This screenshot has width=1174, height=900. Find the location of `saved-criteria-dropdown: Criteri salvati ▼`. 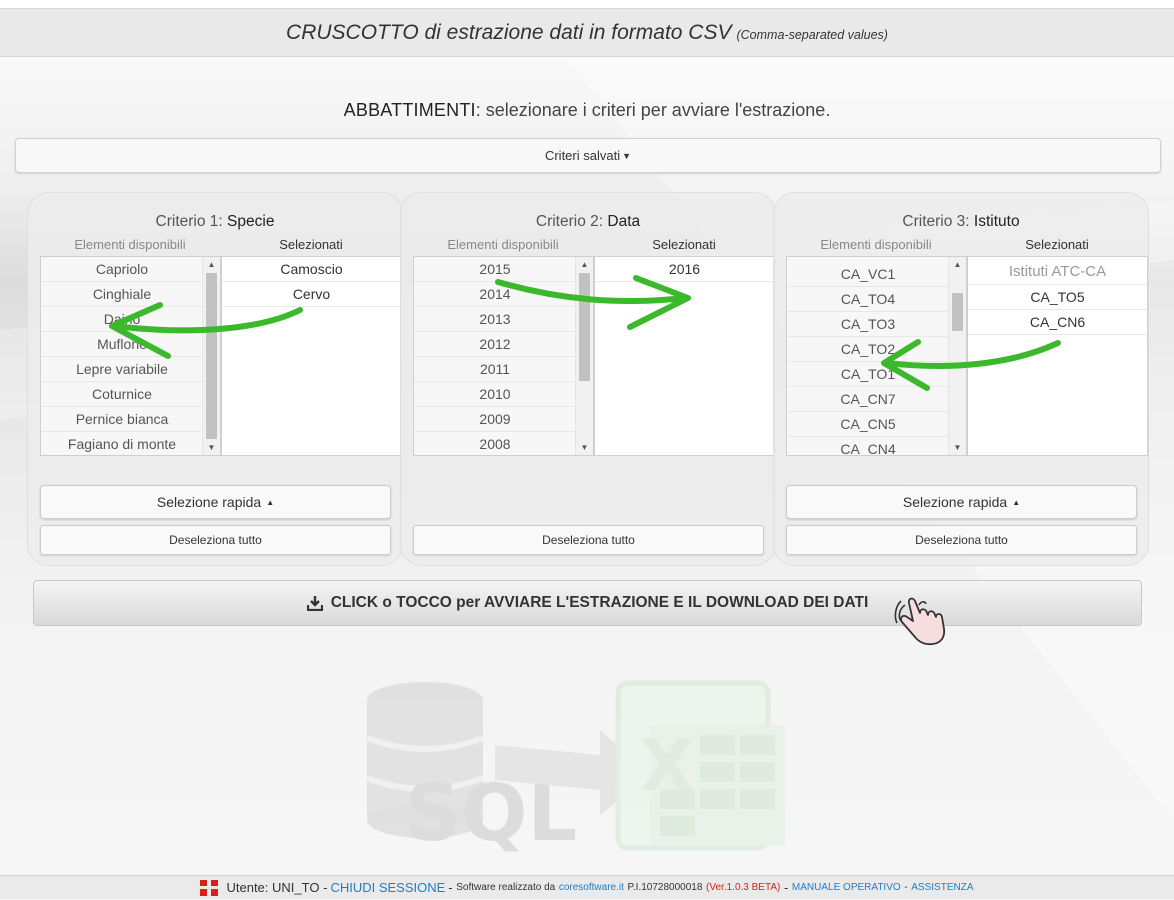

saved-criteria-dropdown: Criteri salvati ▼ is located at coordinates (588, 155).